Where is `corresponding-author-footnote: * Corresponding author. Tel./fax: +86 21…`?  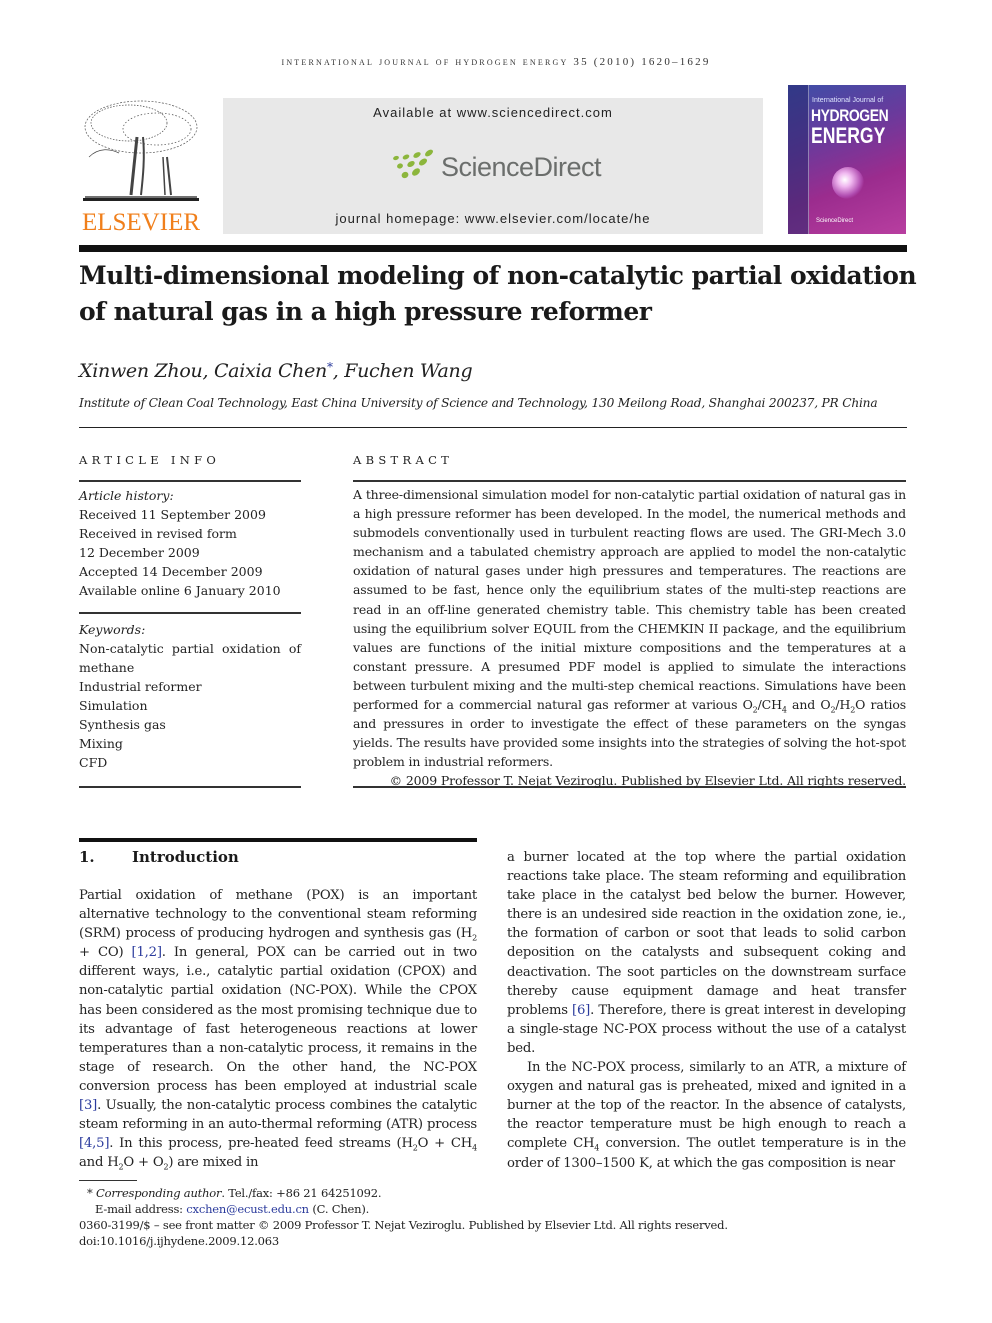 corresponding-author-footnote: * Corresponding author. Tel./fax: +86 21… is located at coordinates (234, 1193).